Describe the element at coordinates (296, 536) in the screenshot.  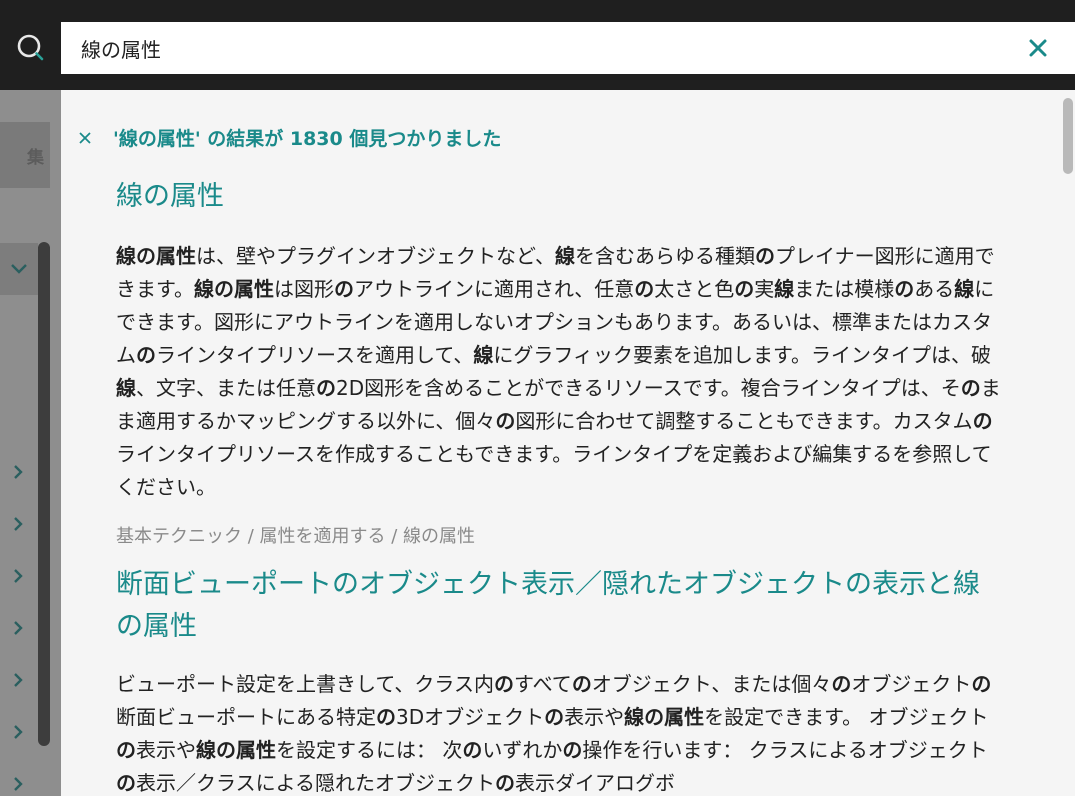
I see `result-breadcrumb: 基本テクニック / 属性を適用する / 線の属性` at that location.